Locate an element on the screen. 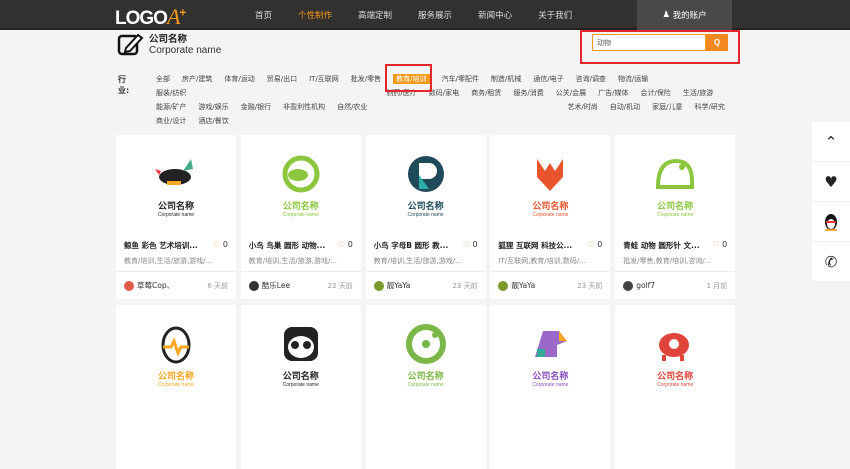 The width and height of the screenshot is (850, 469). top-navbar: LOGOA+ 首页 个性制作 高端定制 服务展示 新闻中心 关于我们 ♟ 我的账户 is located at coordinates (425, 15).